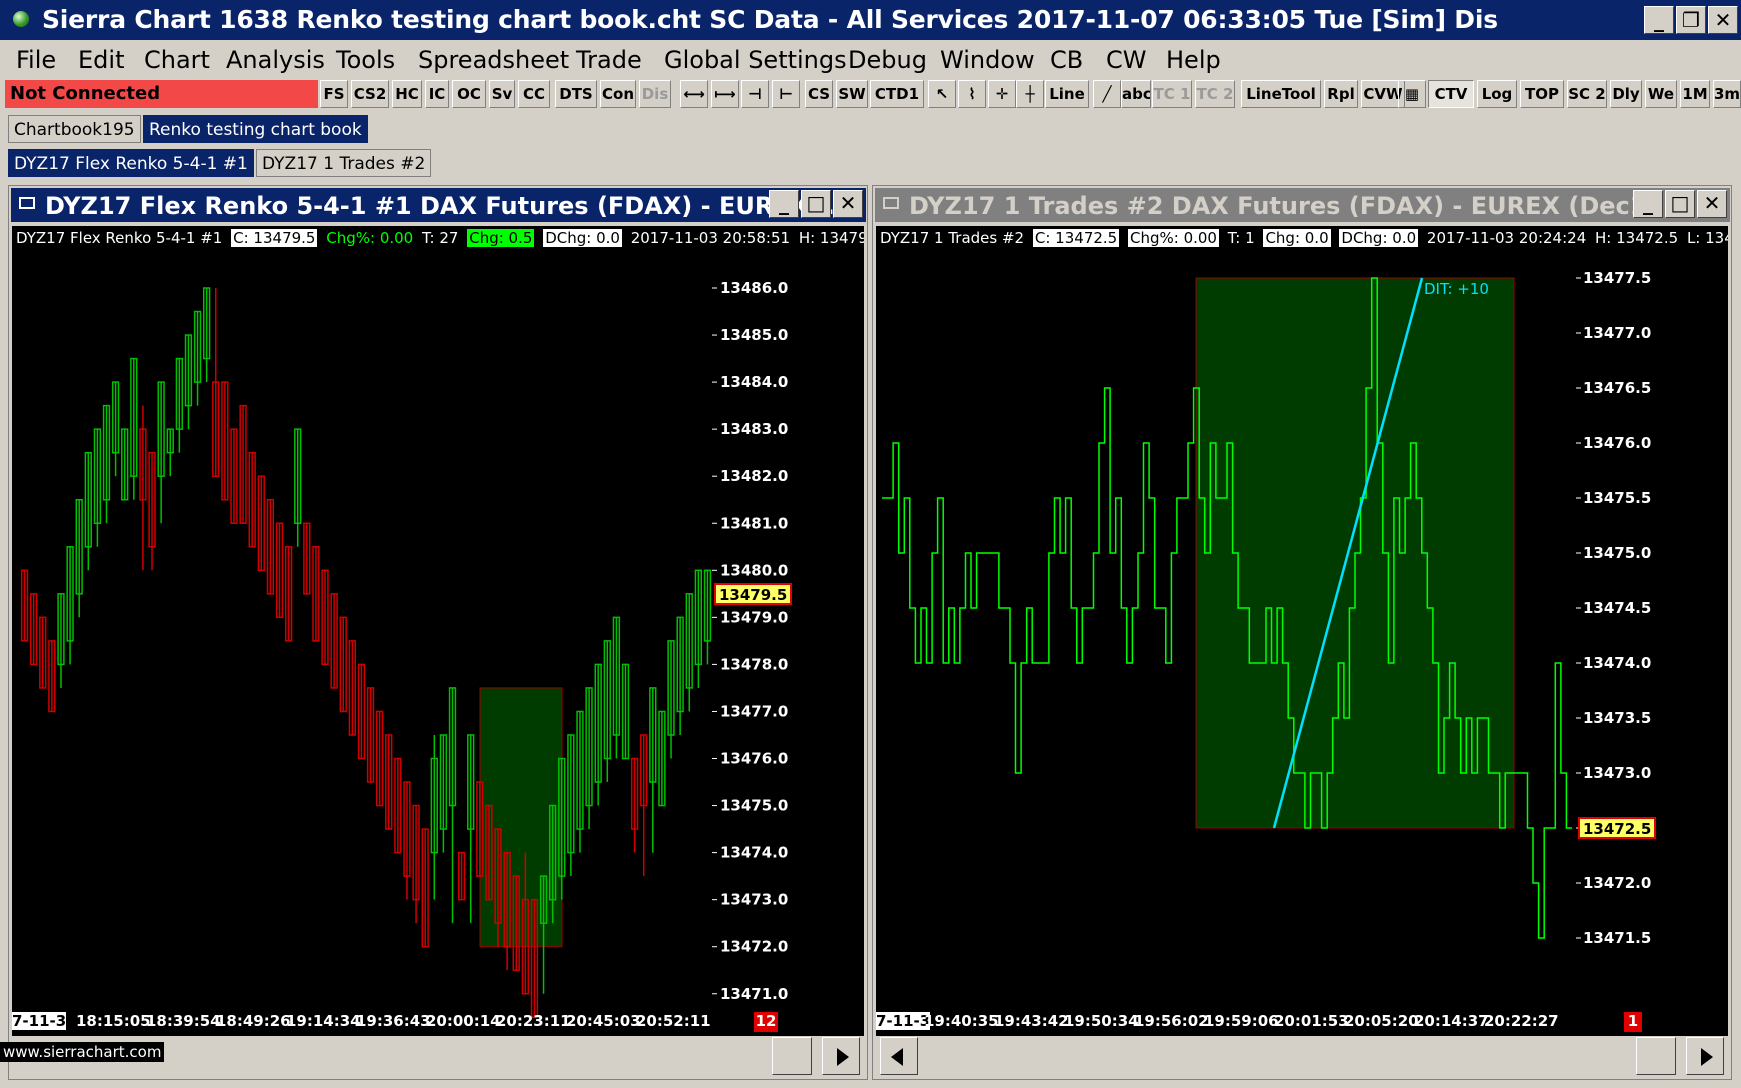 The width and height of the screenshot is (1741, 1088). I want to click on info-chg: Chg: 0.5, so click(501, 238).